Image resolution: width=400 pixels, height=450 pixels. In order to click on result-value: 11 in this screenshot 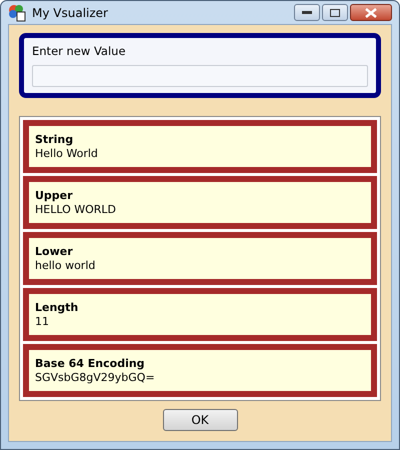, I will do `click(42, 321)`.